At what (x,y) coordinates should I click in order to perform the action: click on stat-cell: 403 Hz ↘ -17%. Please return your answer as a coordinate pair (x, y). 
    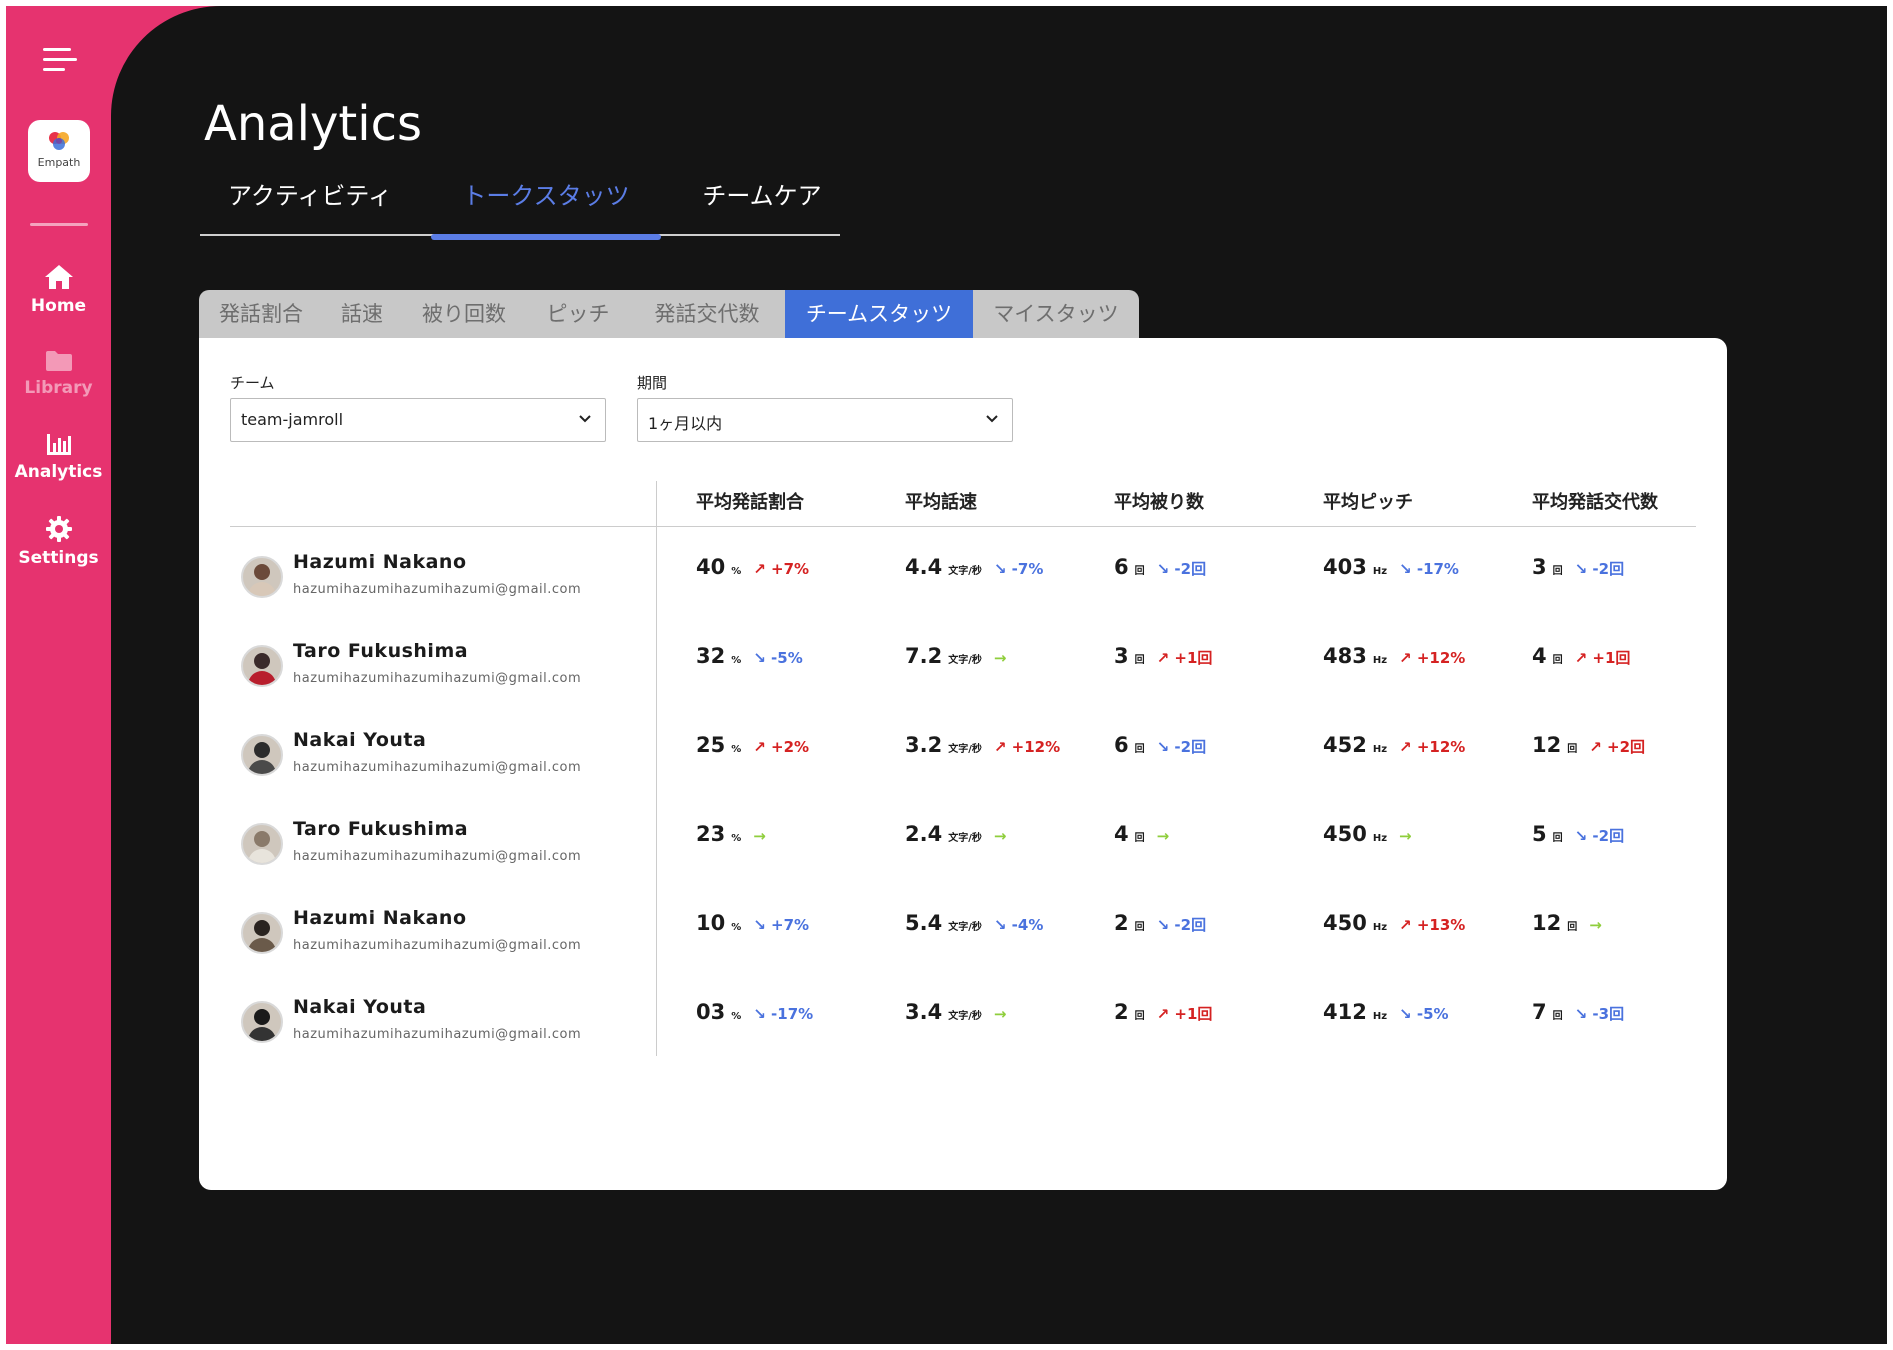
    Looking at the image, I should click on (1391, 567).